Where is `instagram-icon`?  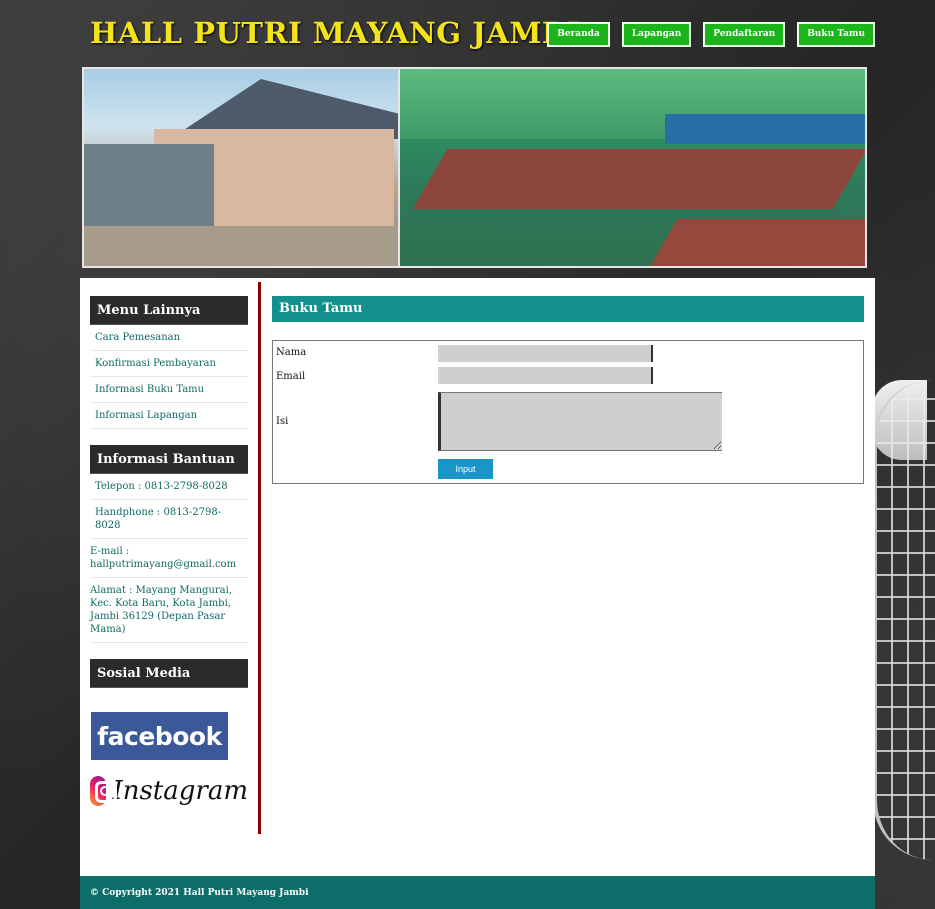
instagram-icon is located at coordinates (104, 791).